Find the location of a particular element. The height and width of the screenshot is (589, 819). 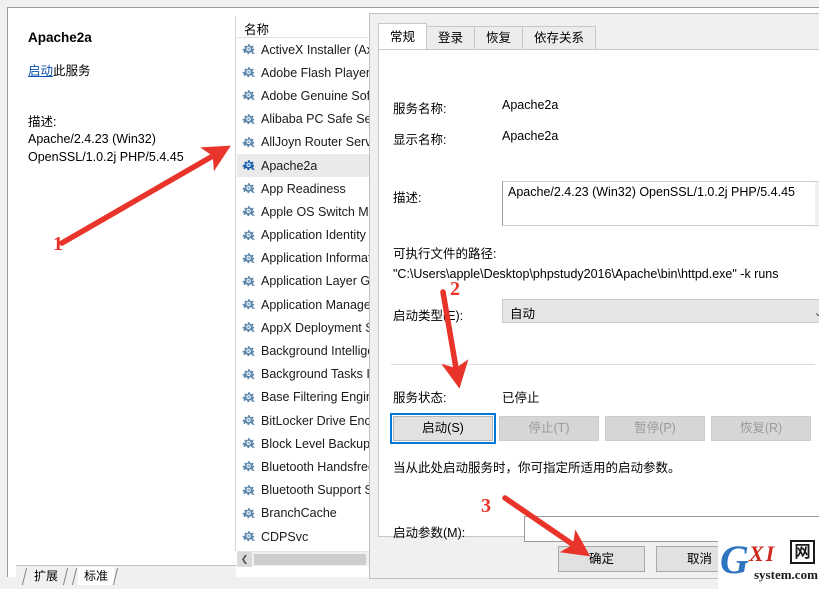

service-name-value: Apache2a is located at coordinates (530, 105).